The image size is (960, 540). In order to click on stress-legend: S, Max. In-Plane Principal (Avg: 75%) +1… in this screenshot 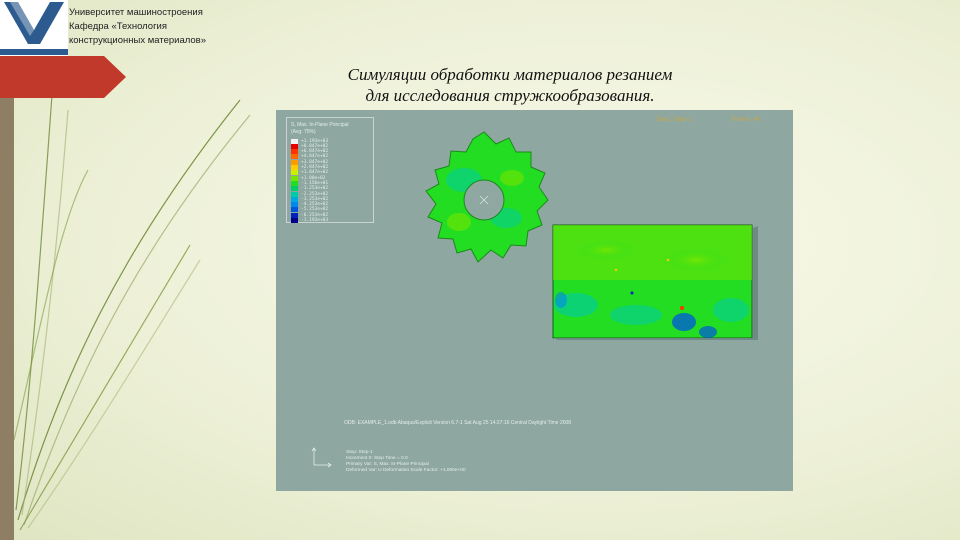, I will do `click(330, 170)`.